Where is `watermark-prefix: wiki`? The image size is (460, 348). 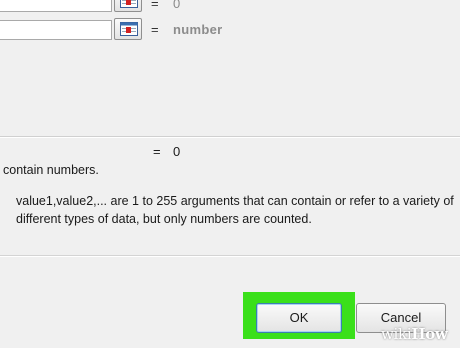
watermark-prefix: wiki is located at coordinates (396, 334).